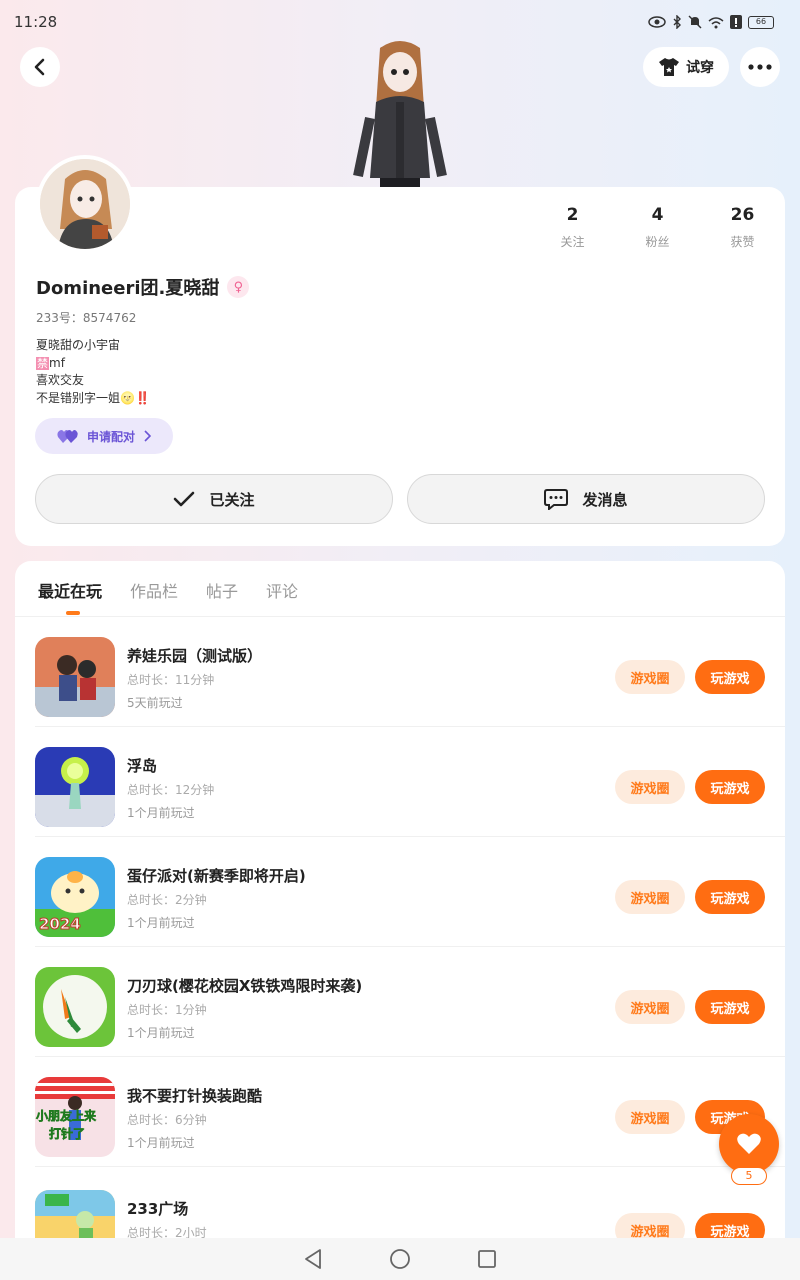 The image size is (800, 1280). Describe the element at coordinates (155, 703) in the screenshot. I see `game-last-played: 5天前玩过` at that location.